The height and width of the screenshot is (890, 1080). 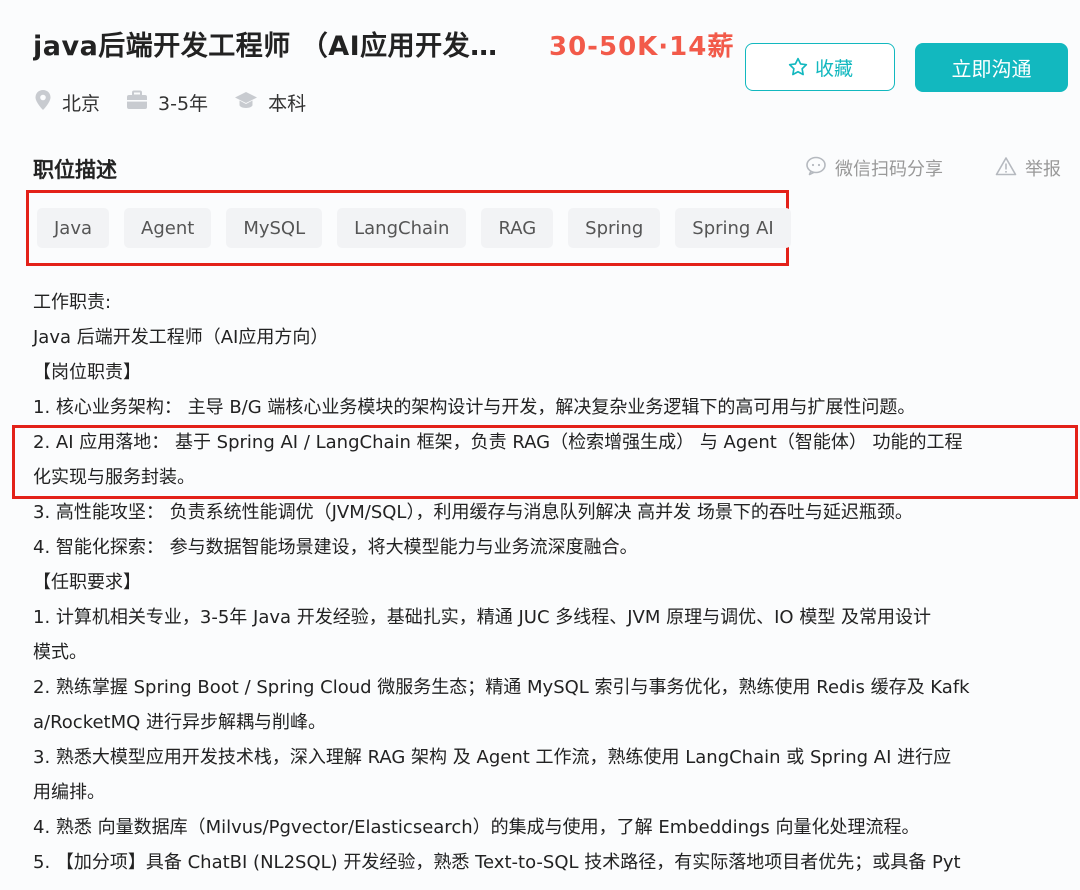 I want to click on description-line: 4. 智能化探索： 参与数据智能场景建设，将大模型能力与业务流深度融合。, so click(x=335, y=547).